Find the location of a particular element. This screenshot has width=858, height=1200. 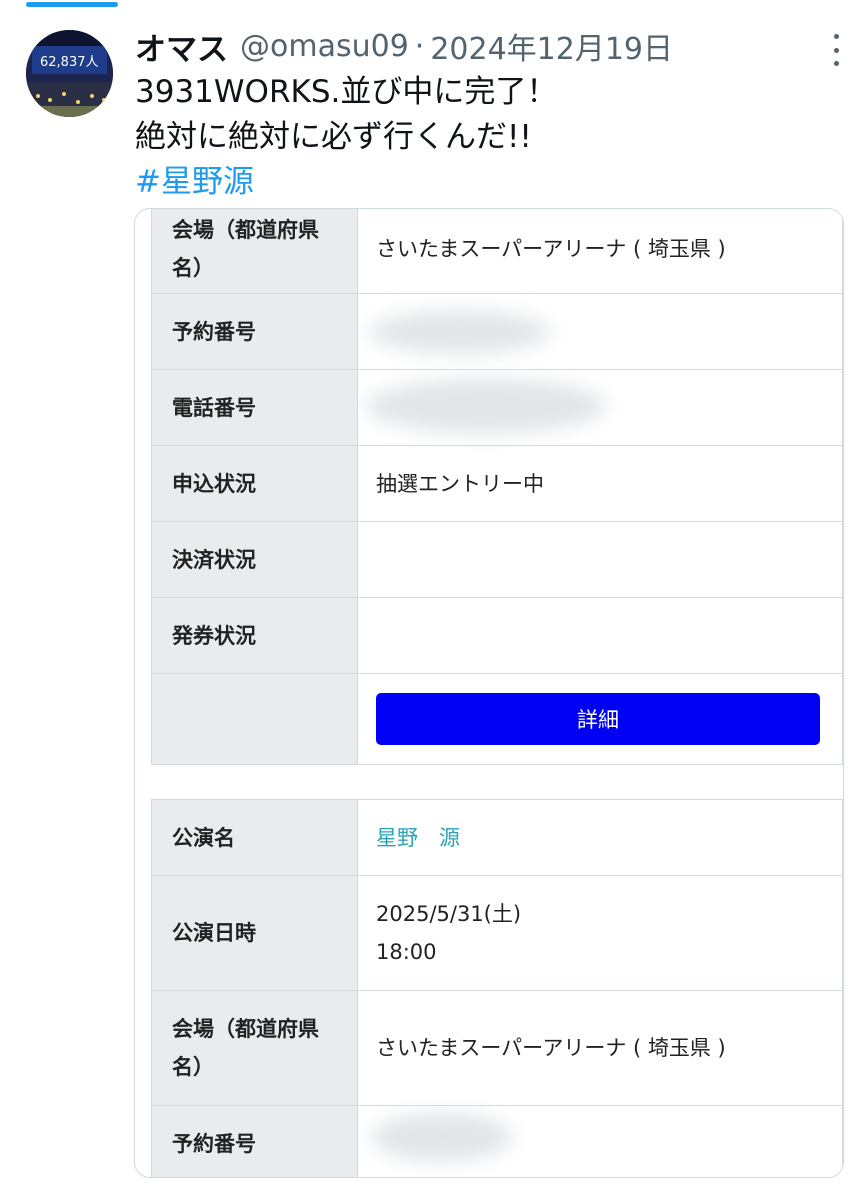

table-row: 申込状況 抽選エントリー中 is located at coordinates (497, 484).